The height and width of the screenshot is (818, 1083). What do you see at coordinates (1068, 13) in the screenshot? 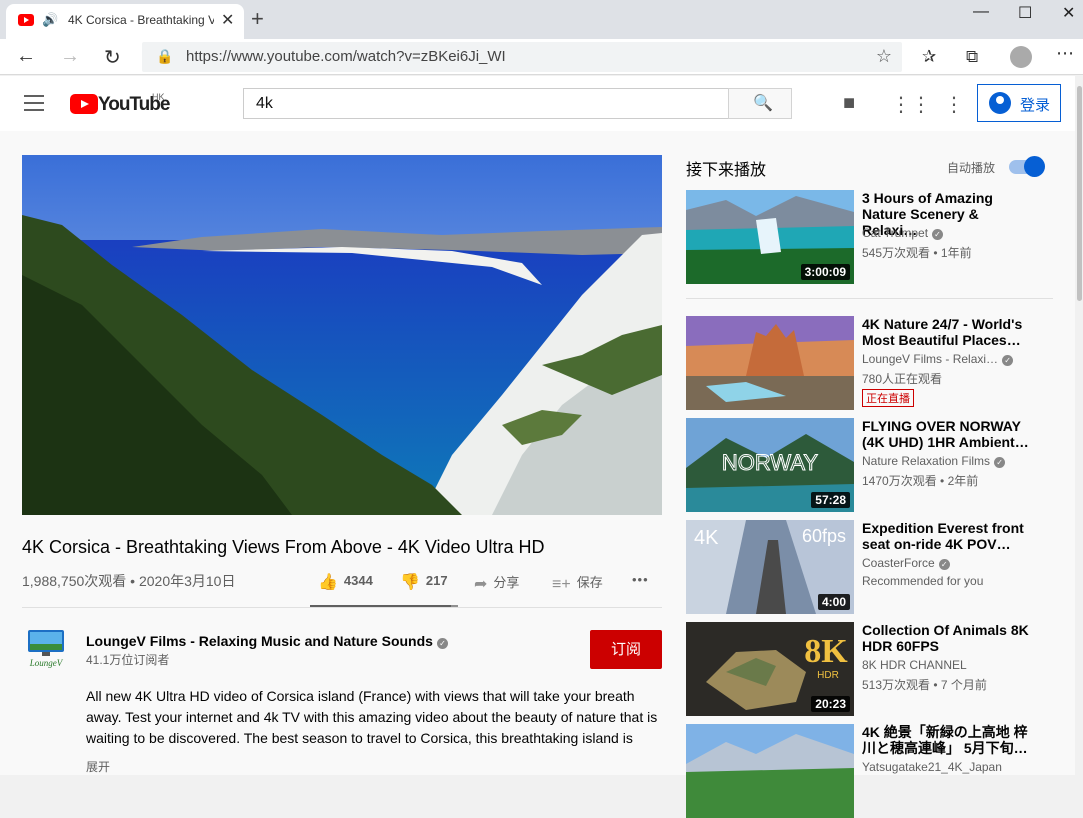
I see `window-close-icon: ✕` at bounding box center [1068, 13].